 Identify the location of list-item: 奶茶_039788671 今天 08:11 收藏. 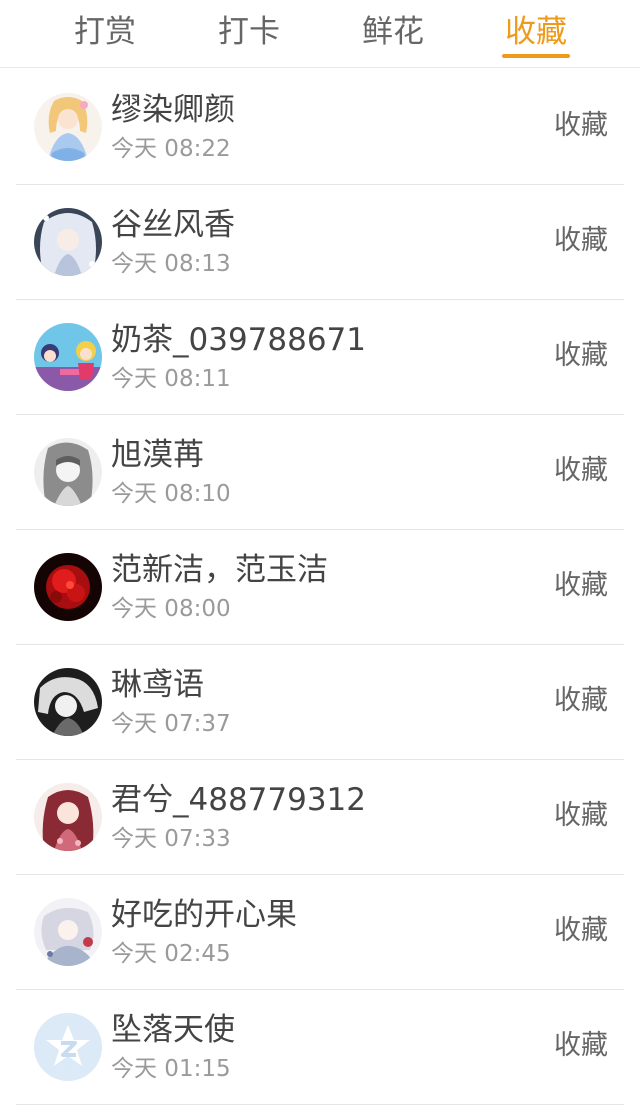
(320, 357).